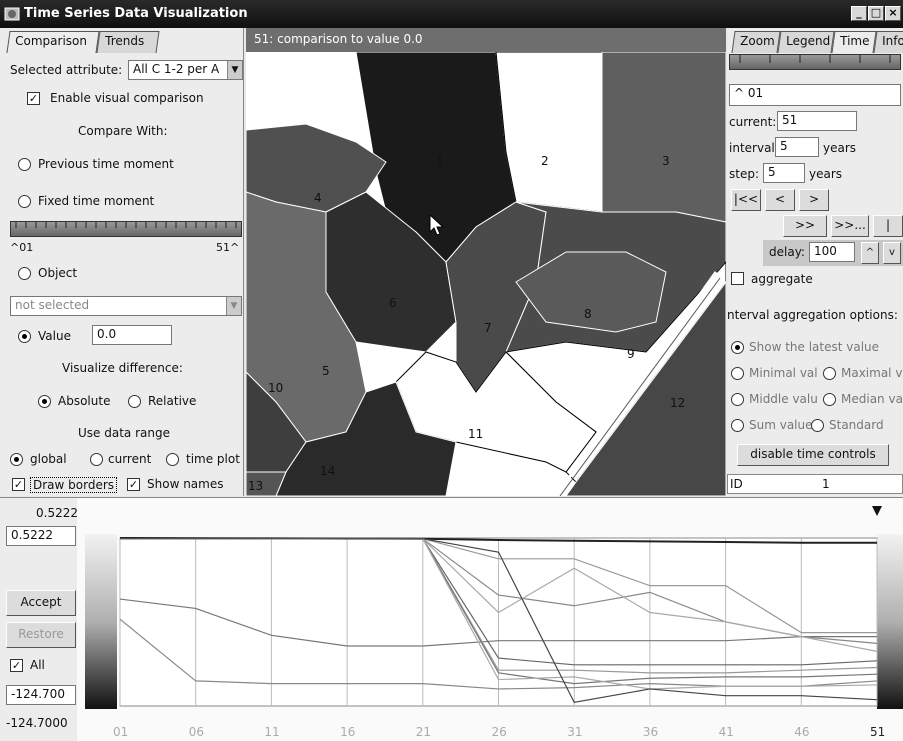 The width and height of the screenshot is (903, 741). What do you see at coordinates (893, 13) in the screenshot?
I see `close-button: ×` at bounding box center [893, 13].